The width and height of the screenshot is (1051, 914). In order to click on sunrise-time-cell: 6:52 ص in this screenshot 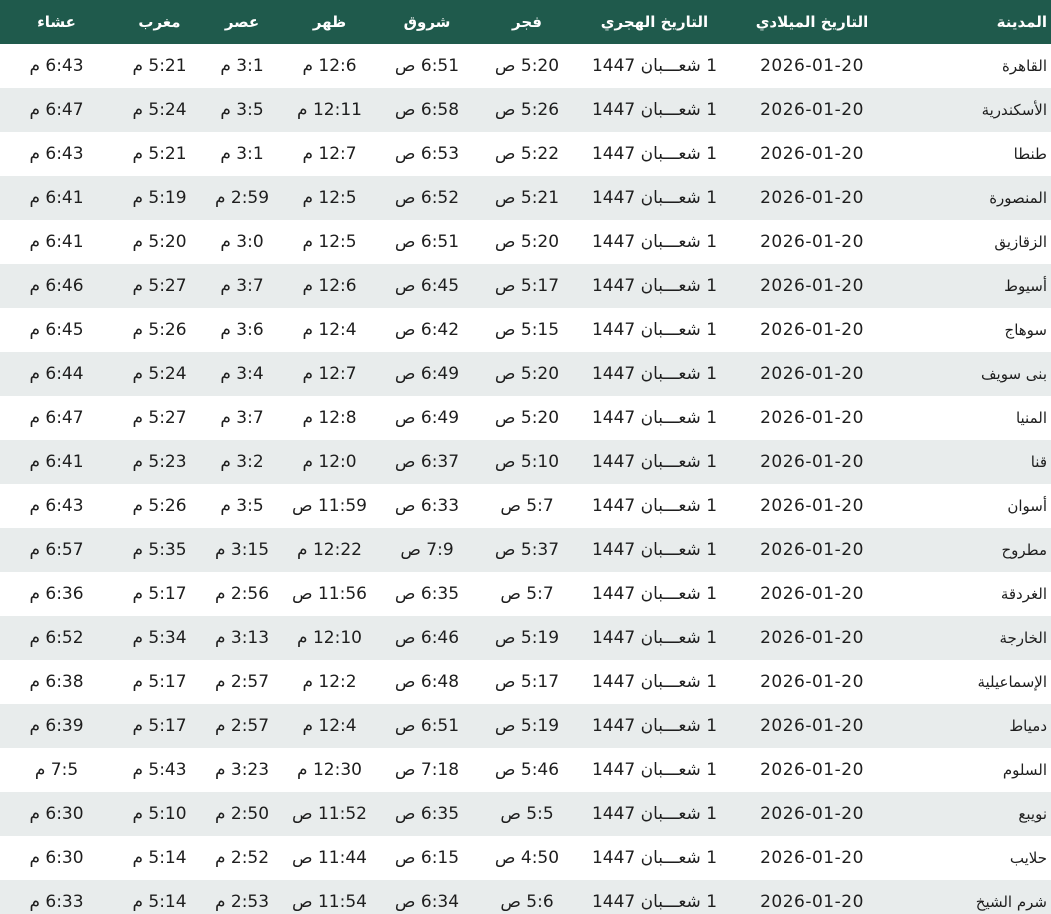, I will do `click(427, 198)`.